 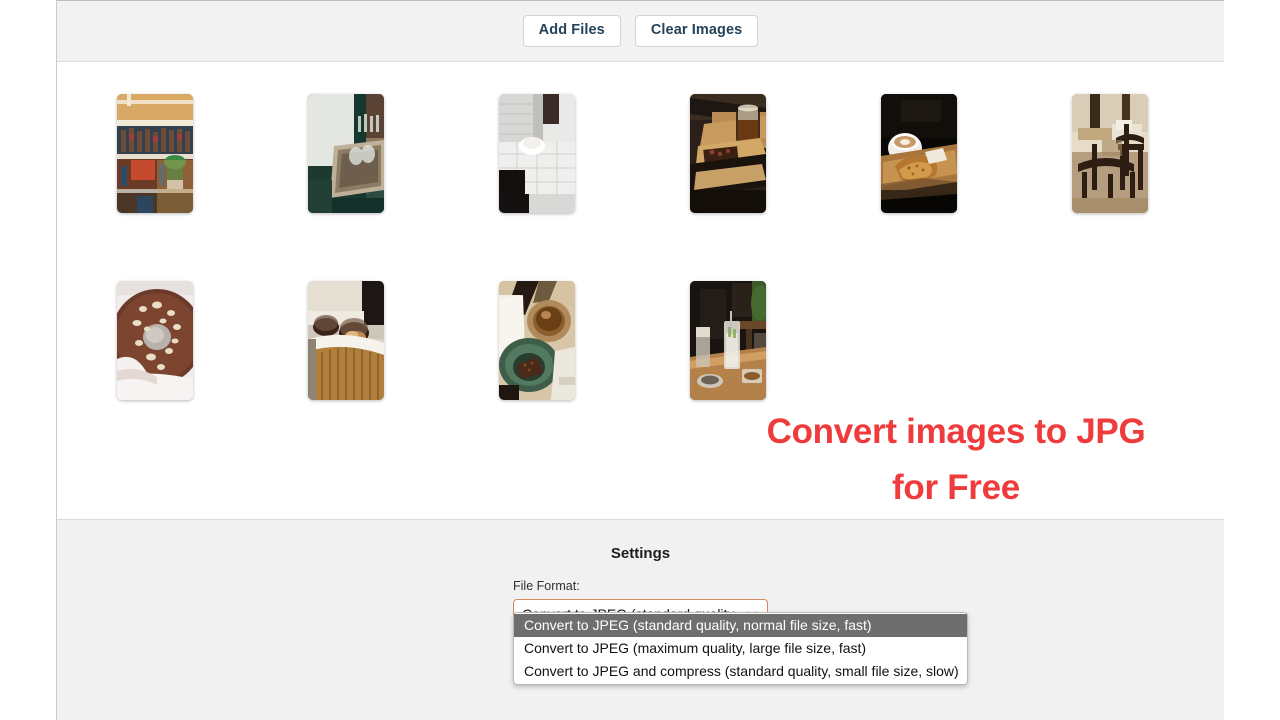 I want to click on toolbar: Add Files Clear Images, so click(x=640, y=31).